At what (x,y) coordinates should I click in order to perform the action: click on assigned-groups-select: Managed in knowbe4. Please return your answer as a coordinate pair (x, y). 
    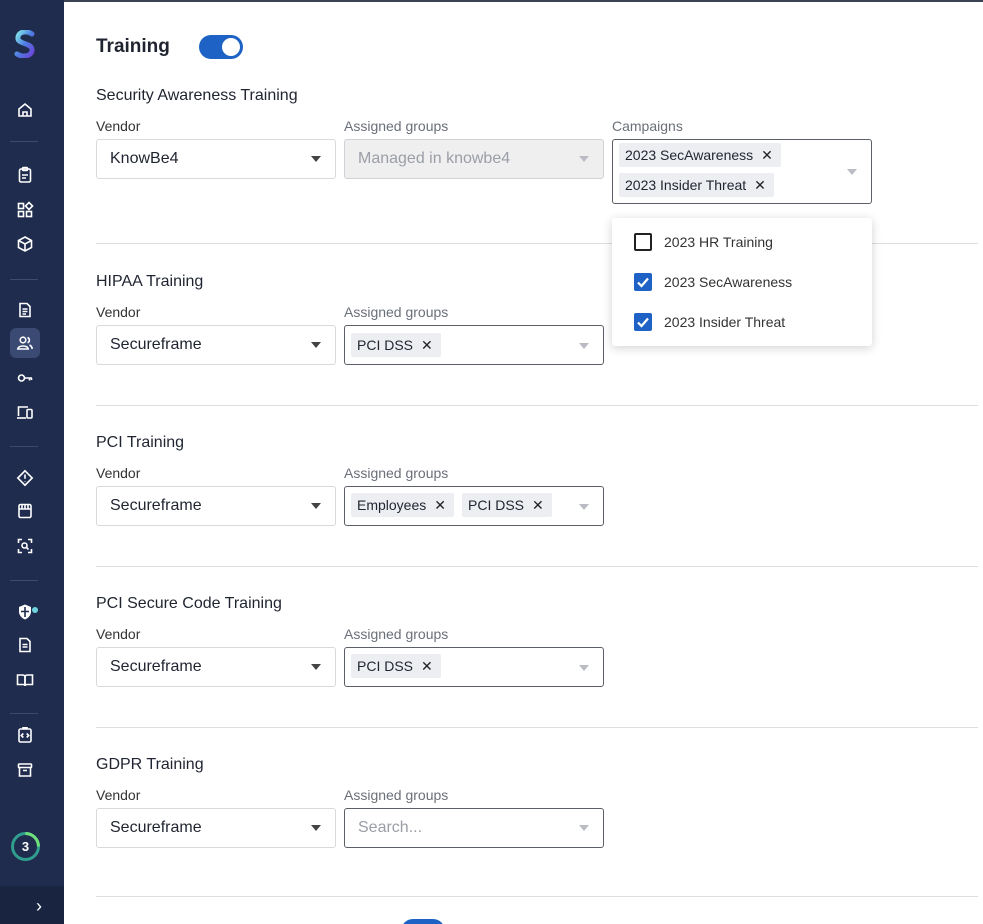
    Looking at the image, I should click on (474, 159).